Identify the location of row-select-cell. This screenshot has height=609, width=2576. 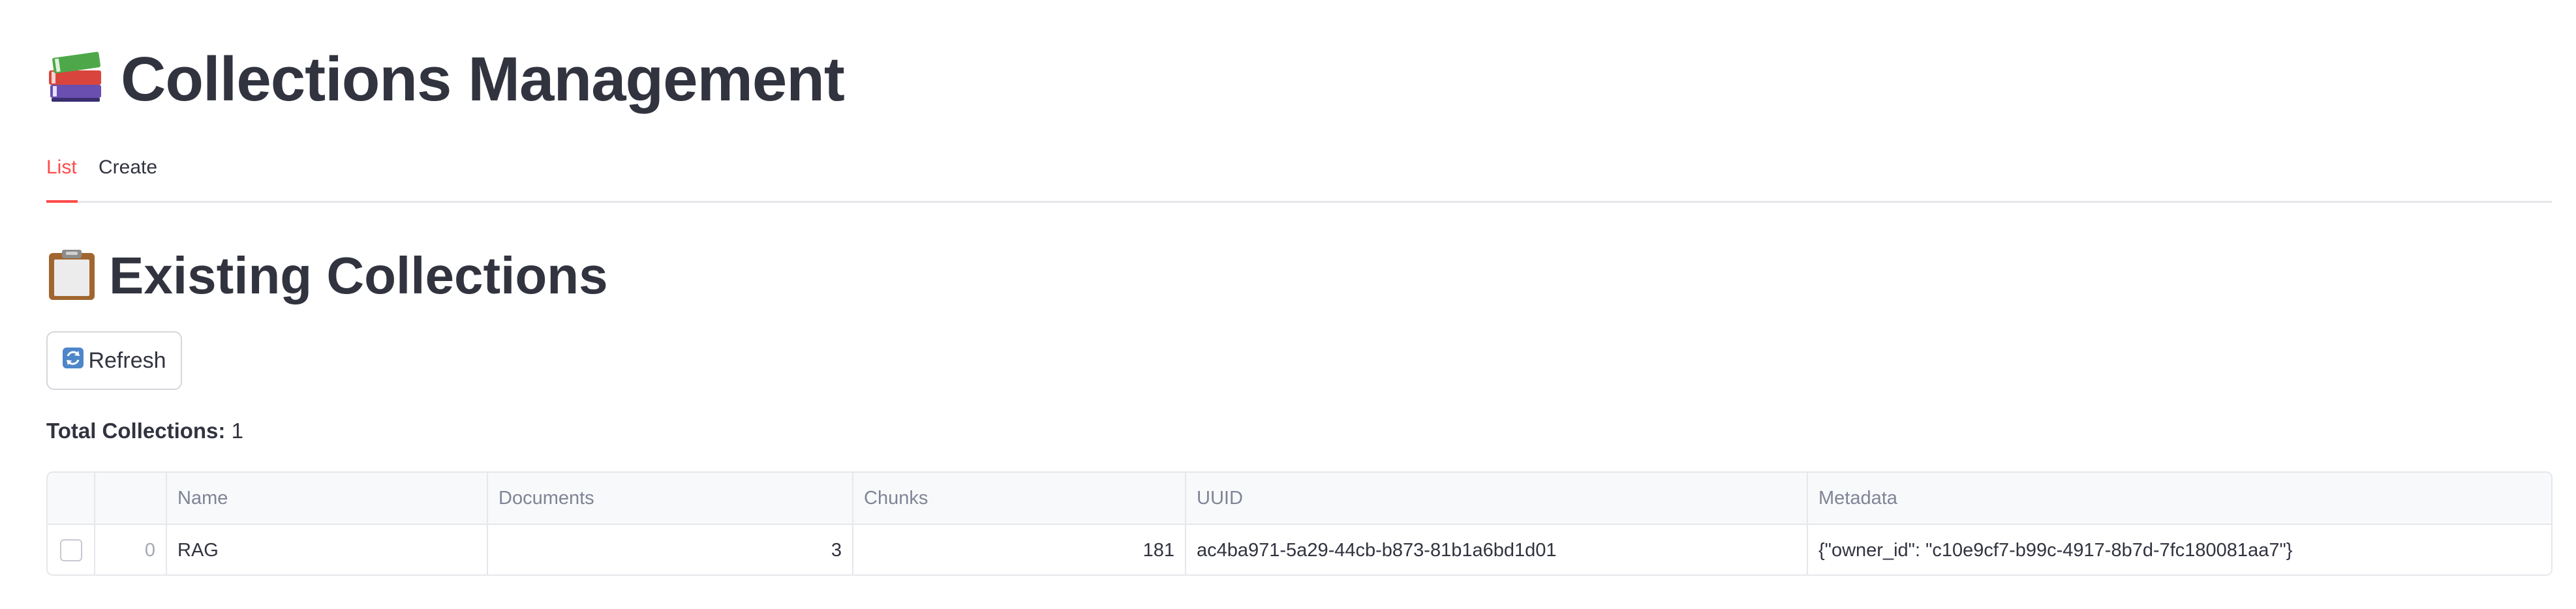
(71, 549).